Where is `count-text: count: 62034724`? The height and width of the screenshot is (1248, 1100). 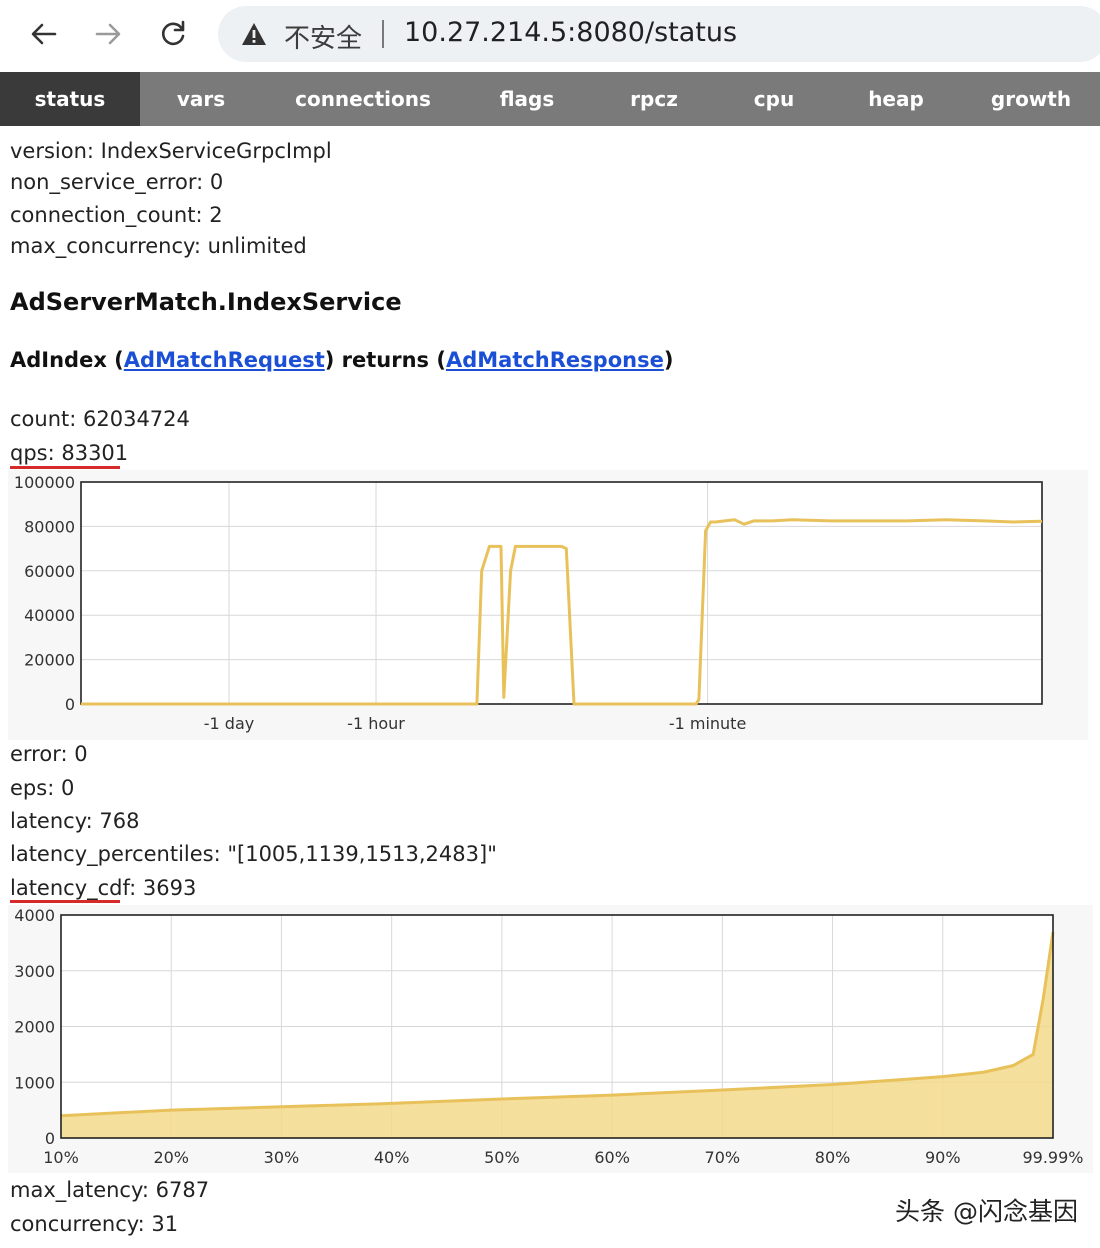 count-text: count: 62034724 is located at coordinates (100, 419).